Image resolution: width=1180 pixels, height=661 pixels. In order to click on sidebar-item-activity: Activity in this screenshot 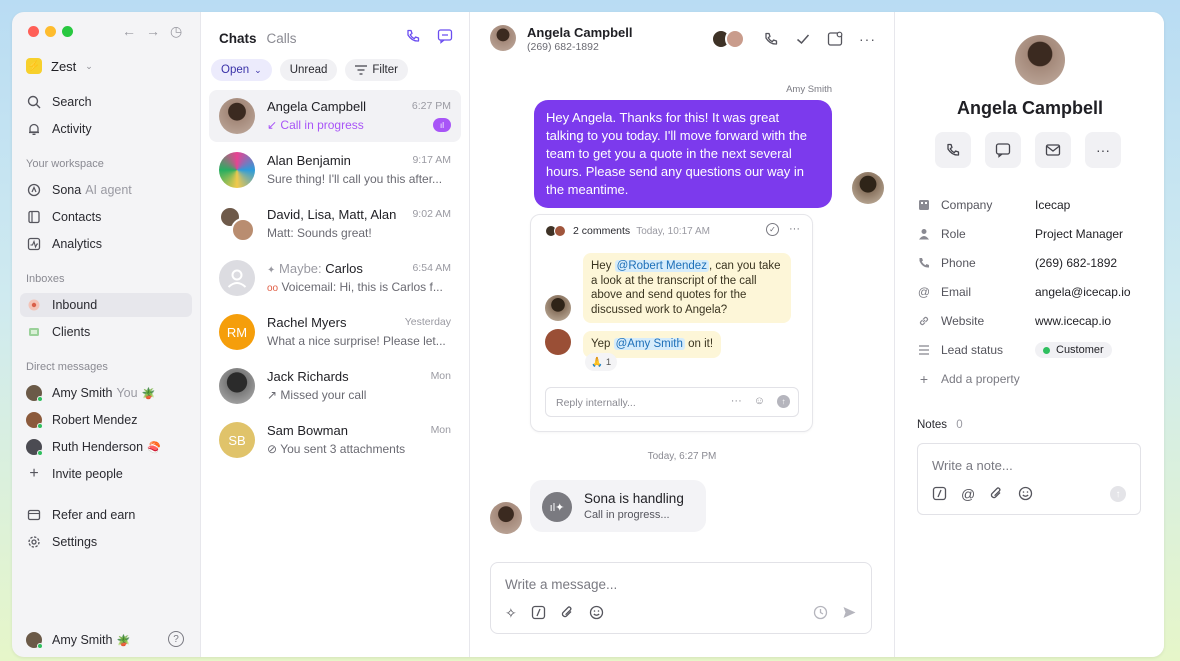, I will do `click(106, 129)`.